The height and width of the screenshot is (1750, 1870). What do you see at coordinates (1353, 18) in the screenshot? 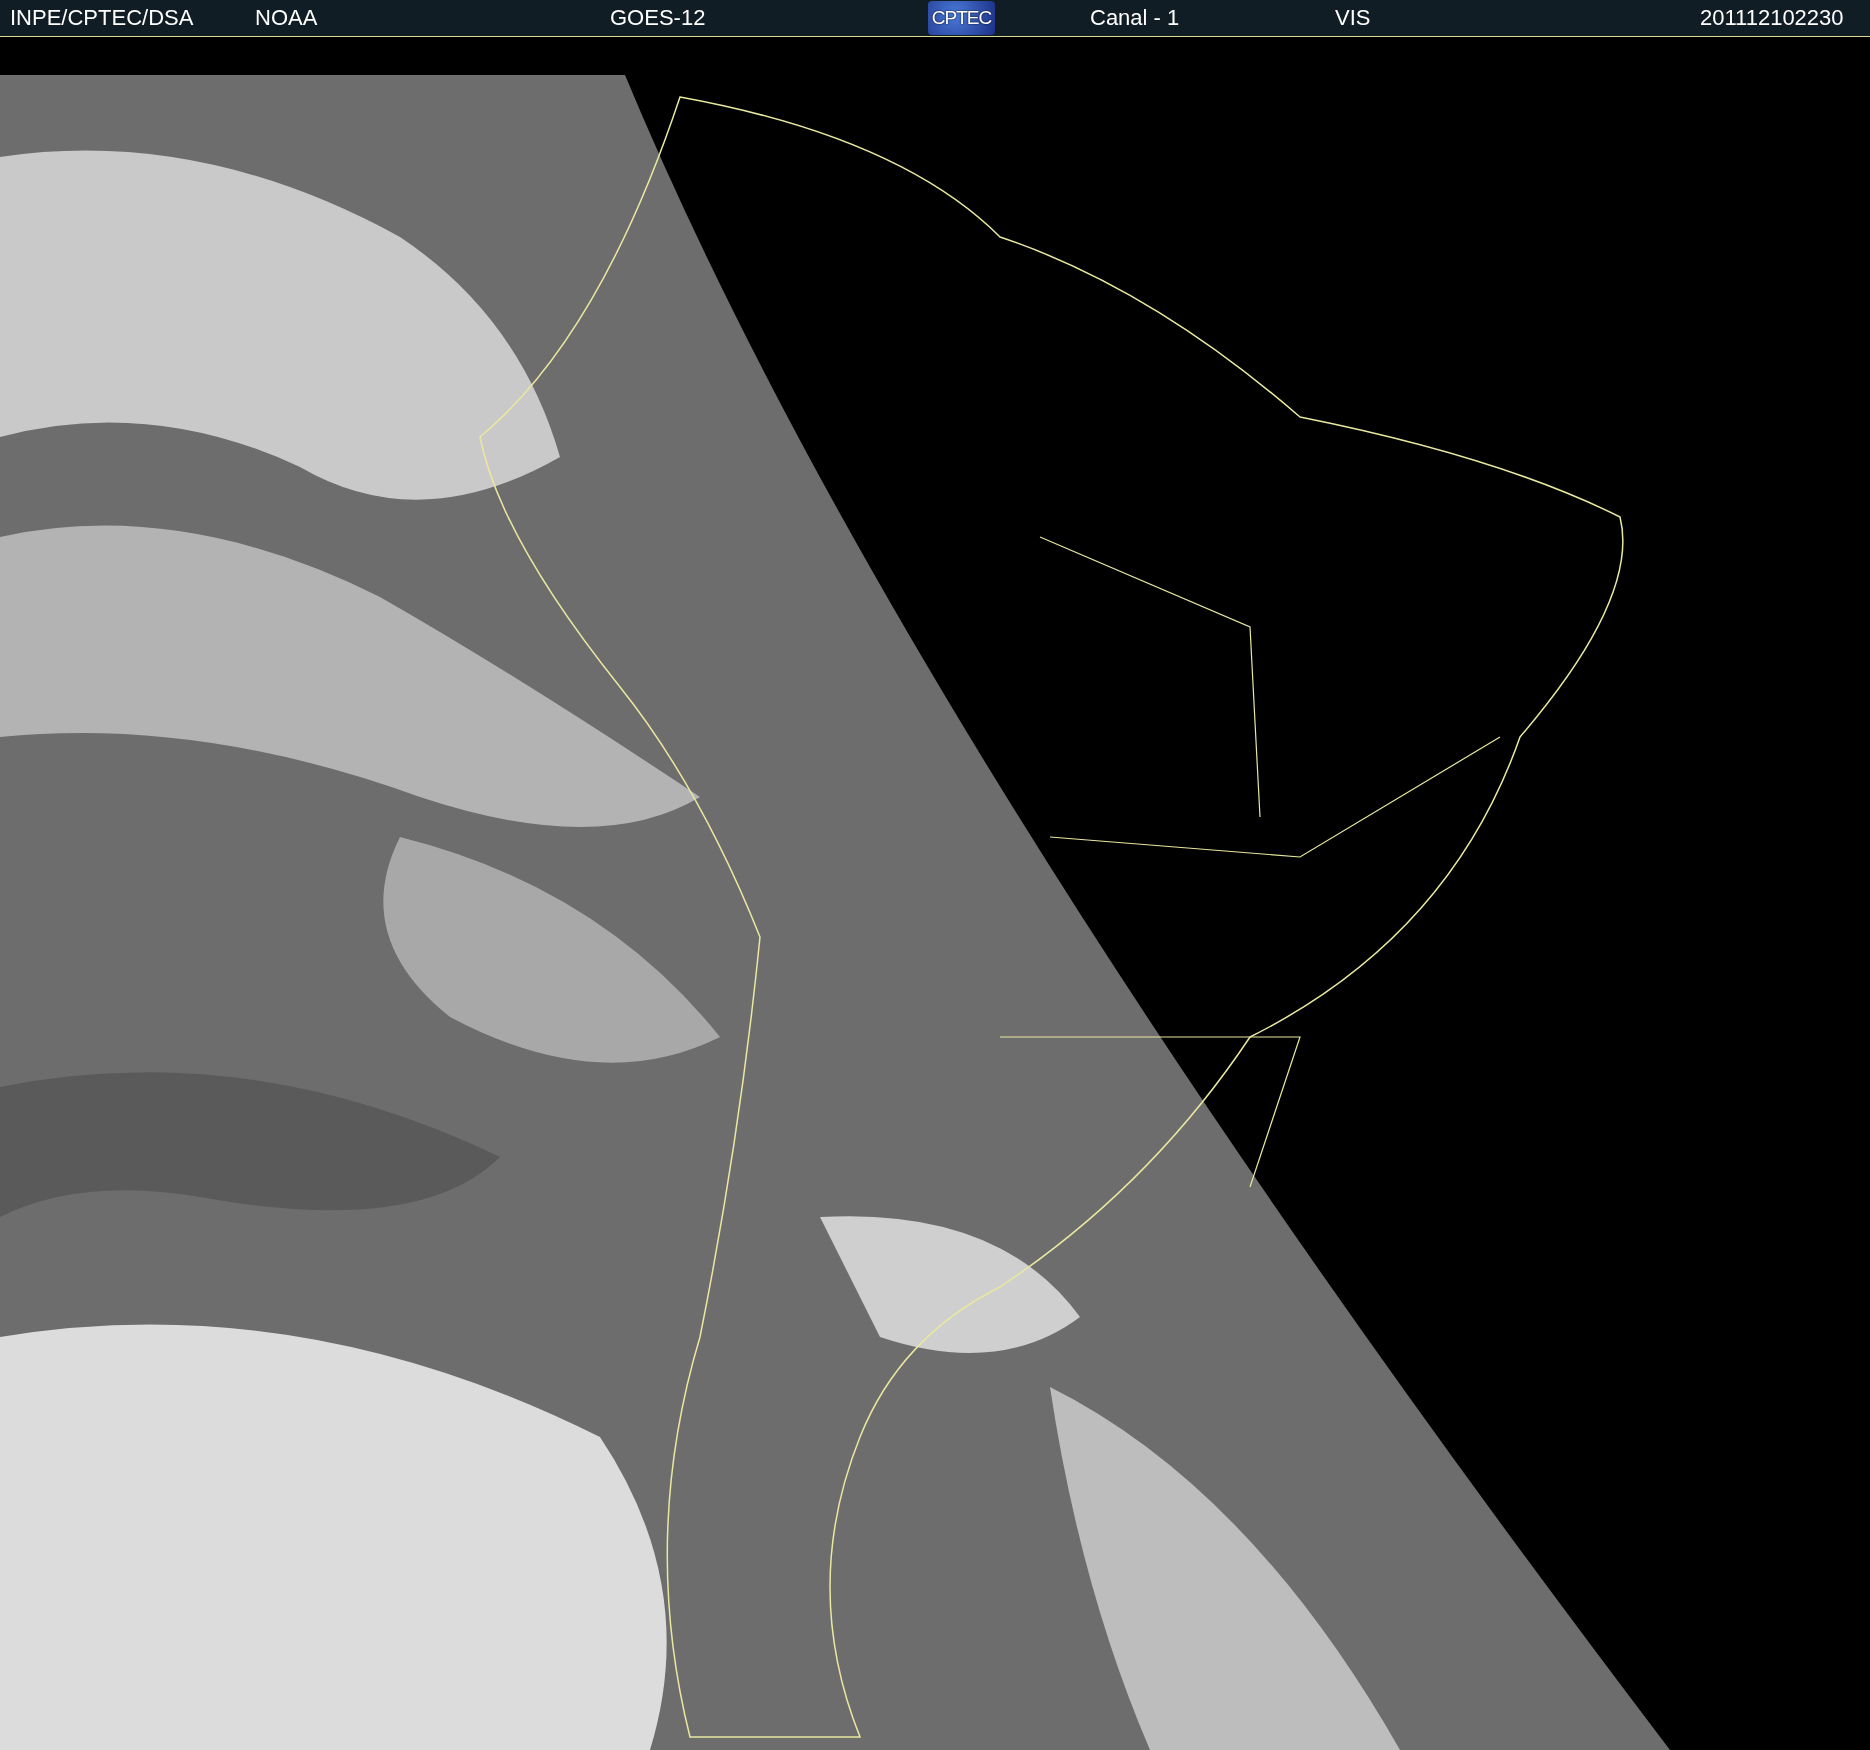
I see `band-label: VIS` at bounding box center [1353, 18].